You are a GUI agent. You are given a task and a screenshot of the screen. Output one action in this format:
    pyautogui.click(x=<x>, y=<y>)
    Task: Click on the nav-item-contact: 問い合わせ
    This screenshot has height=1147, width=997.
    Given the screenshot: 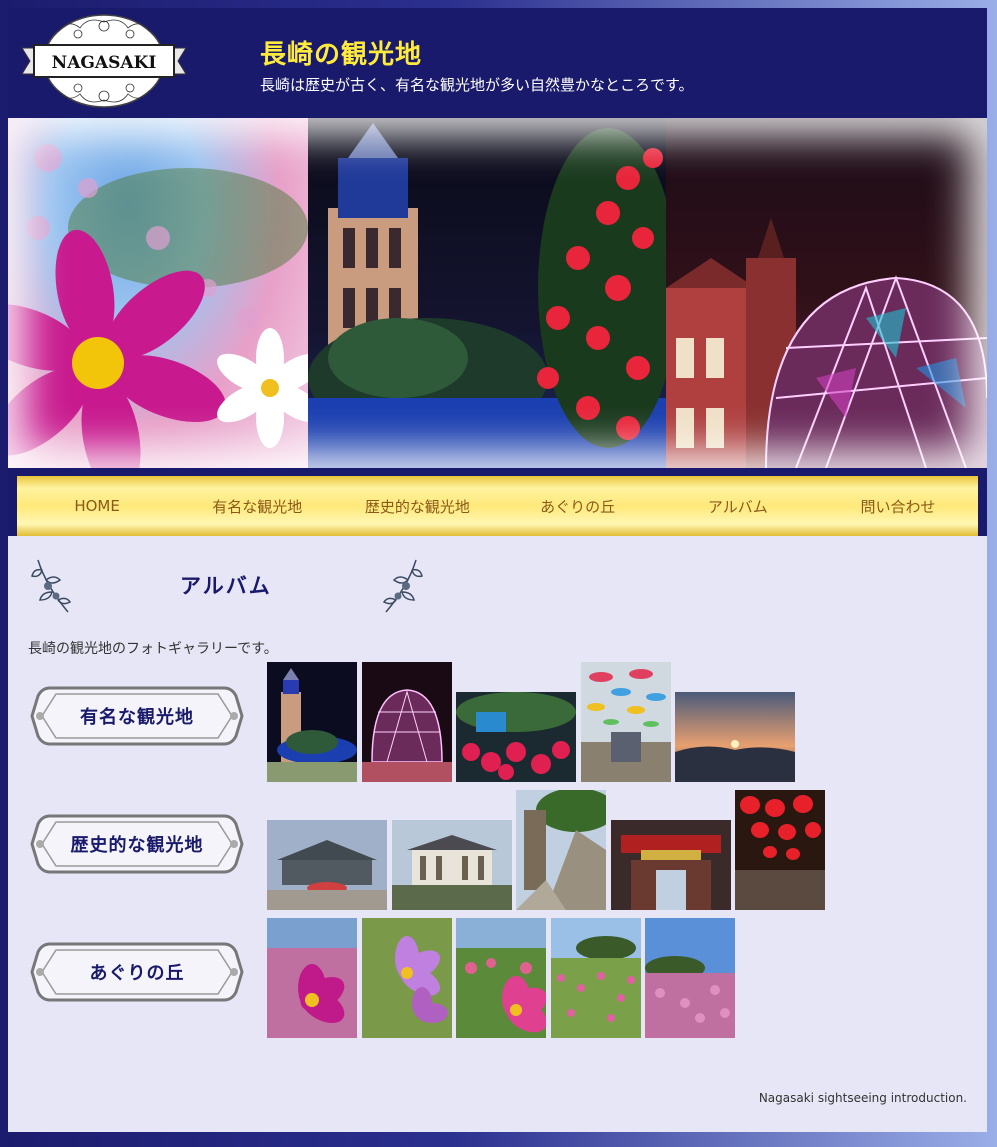 What is the action you would take?
    pyautogui.click(x=898, y=506)
    